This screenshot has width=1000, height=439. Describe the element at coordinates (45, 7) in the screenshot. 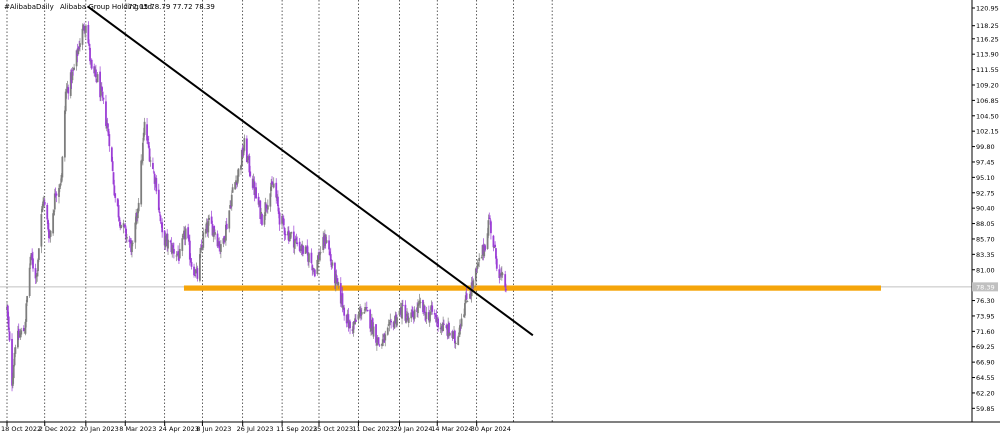

I see `chart-timeframe: Daily` at that location.